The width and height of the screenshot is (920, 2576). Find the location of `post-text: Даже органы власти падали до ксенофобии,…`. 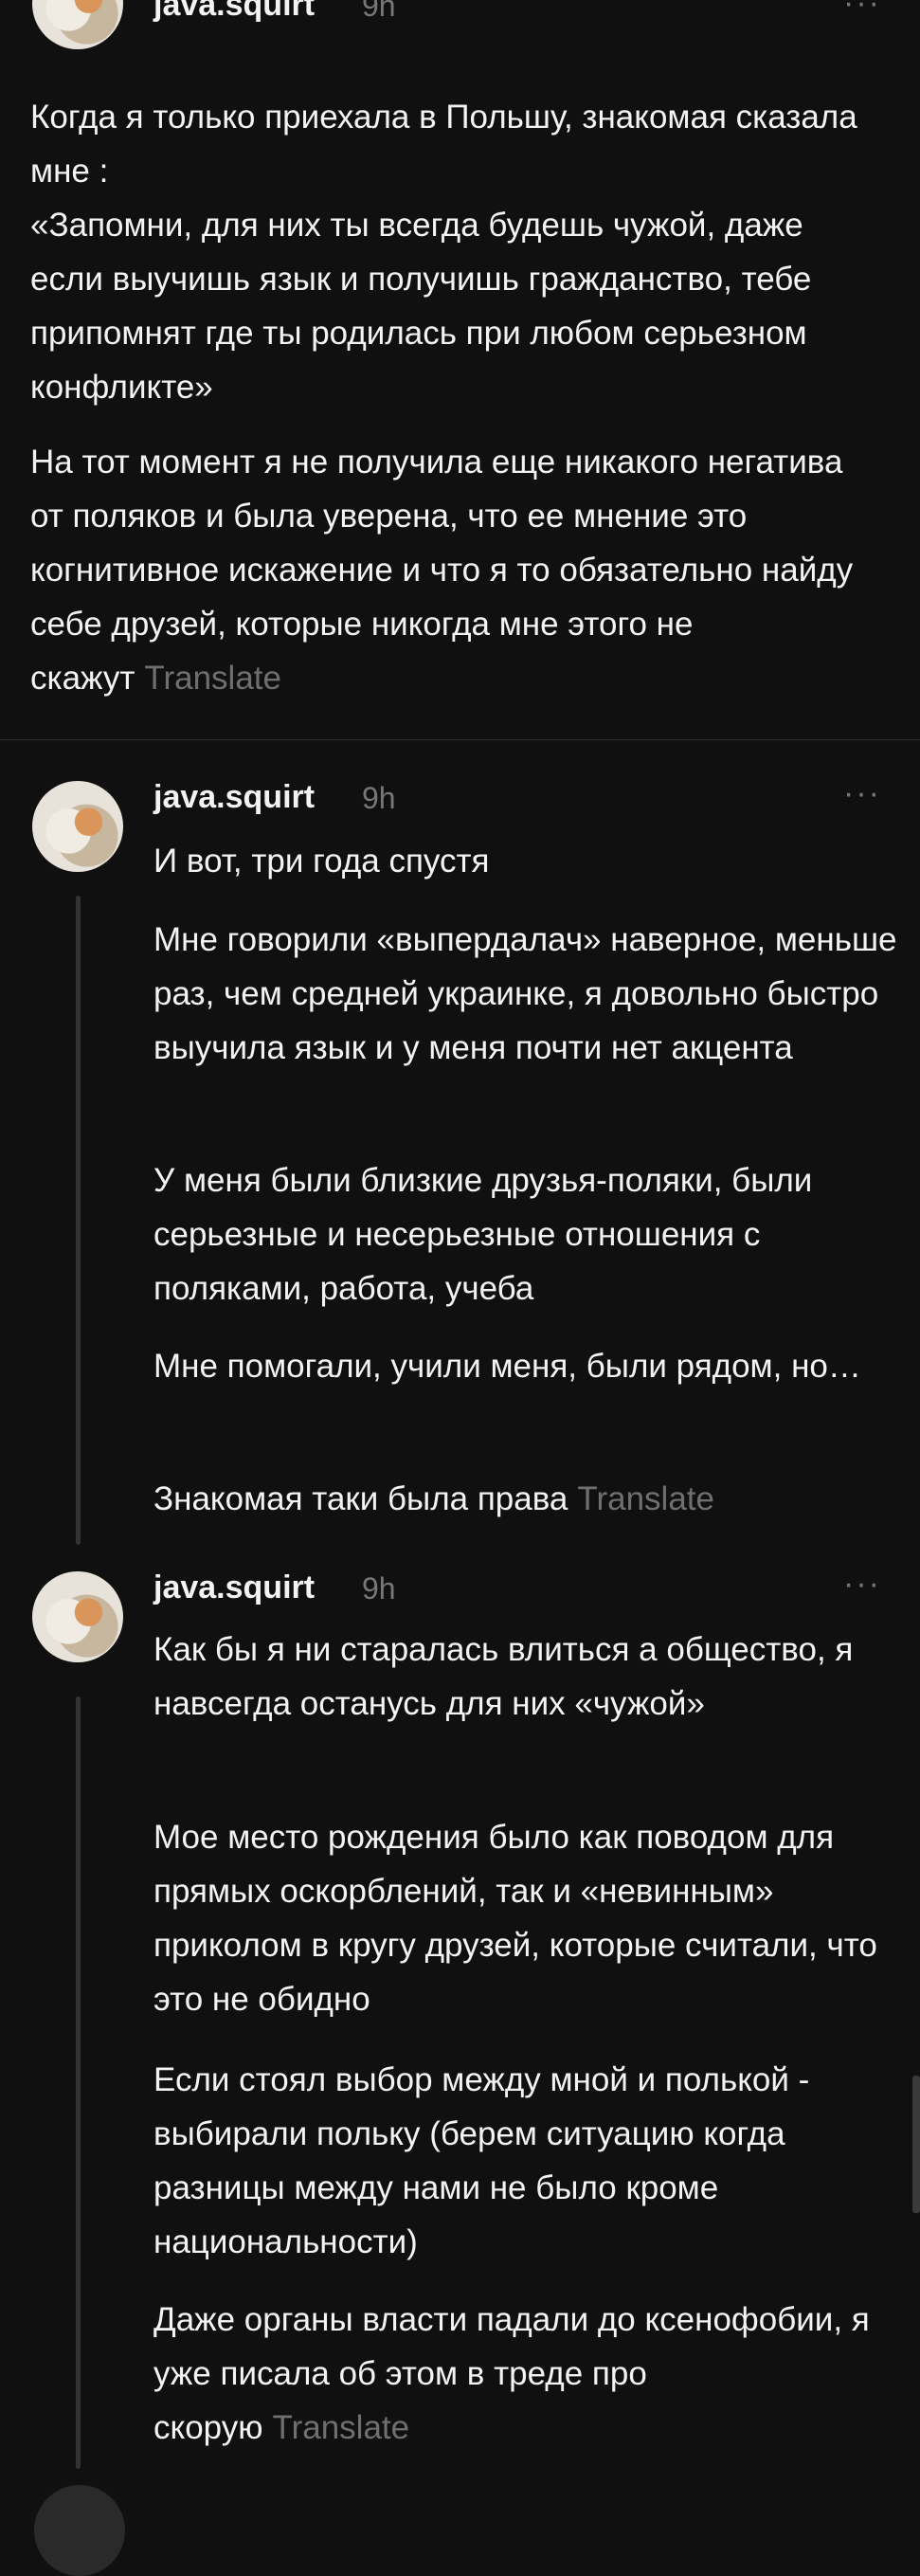

post-text: Даже органы власти падали до ксенофобии,… is located at coordinates (511, 2373).